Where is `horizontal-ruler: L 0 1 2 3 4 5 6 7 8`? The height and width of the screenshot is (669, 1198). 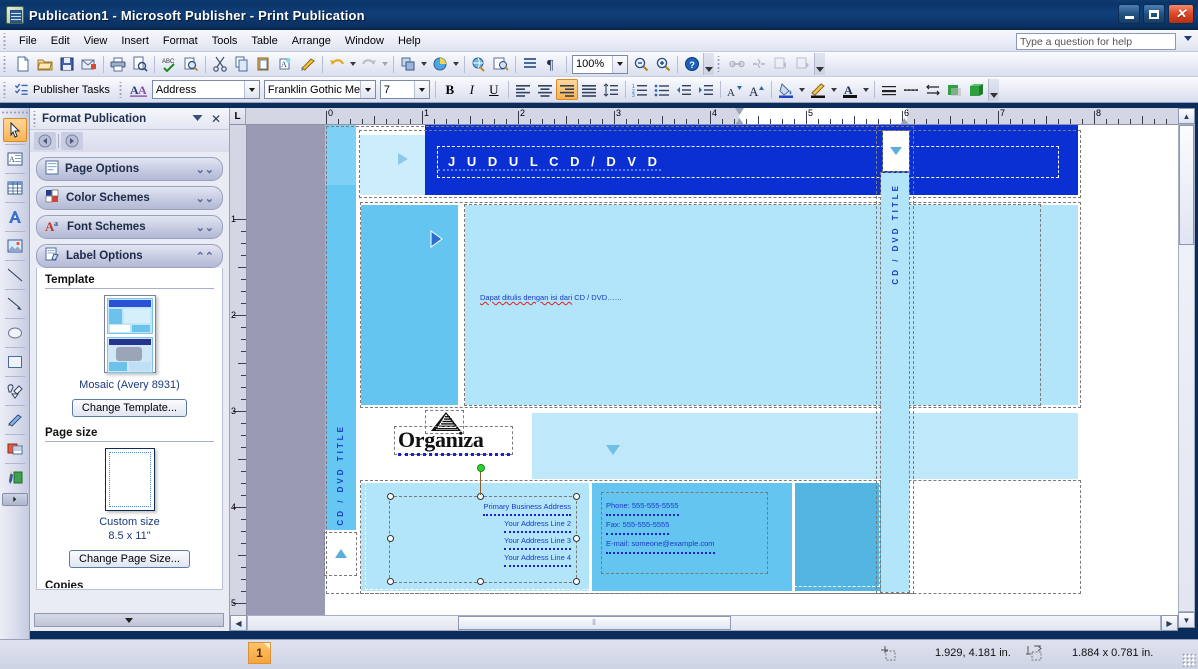 horizontal-ruler: L 0 1 2 3 4 5 6 7 8 is located at coordinates (704, 116).